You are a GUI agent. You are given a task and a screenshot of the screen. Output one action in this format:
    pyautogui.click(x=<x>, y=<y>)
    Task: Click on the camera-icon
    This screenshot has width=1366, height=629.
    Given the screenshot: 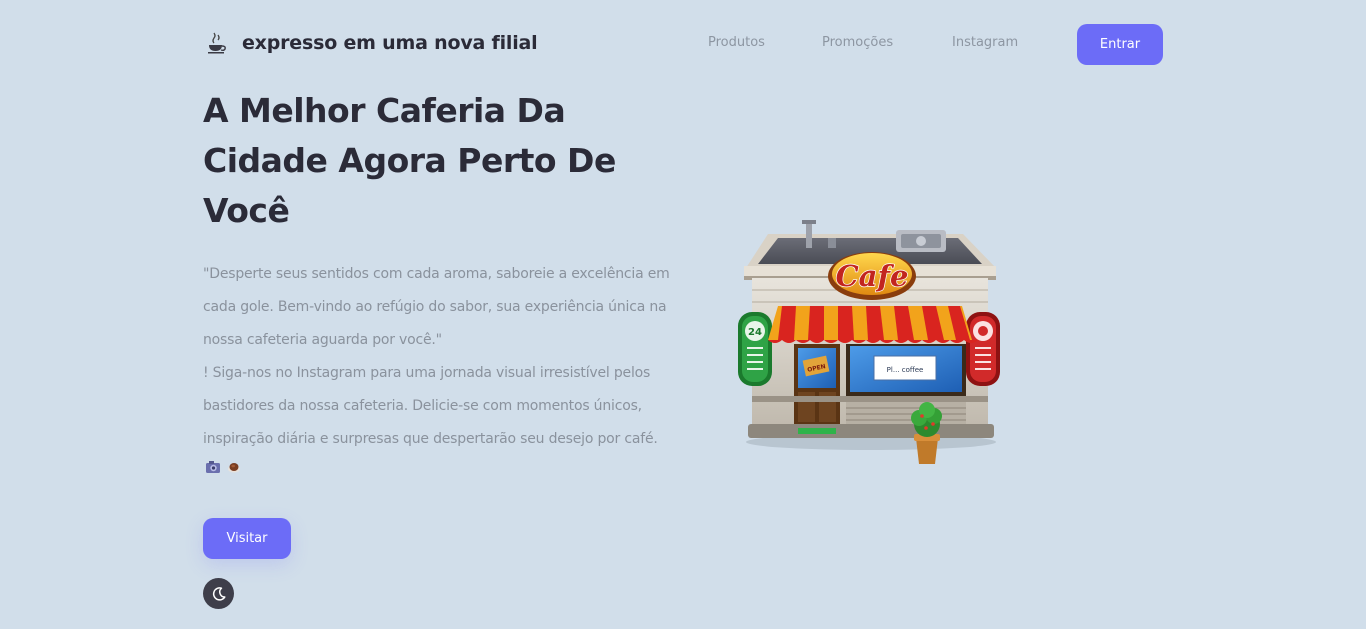 What is the action you would take?
    pyautogui.click(x=213, y=467)
    